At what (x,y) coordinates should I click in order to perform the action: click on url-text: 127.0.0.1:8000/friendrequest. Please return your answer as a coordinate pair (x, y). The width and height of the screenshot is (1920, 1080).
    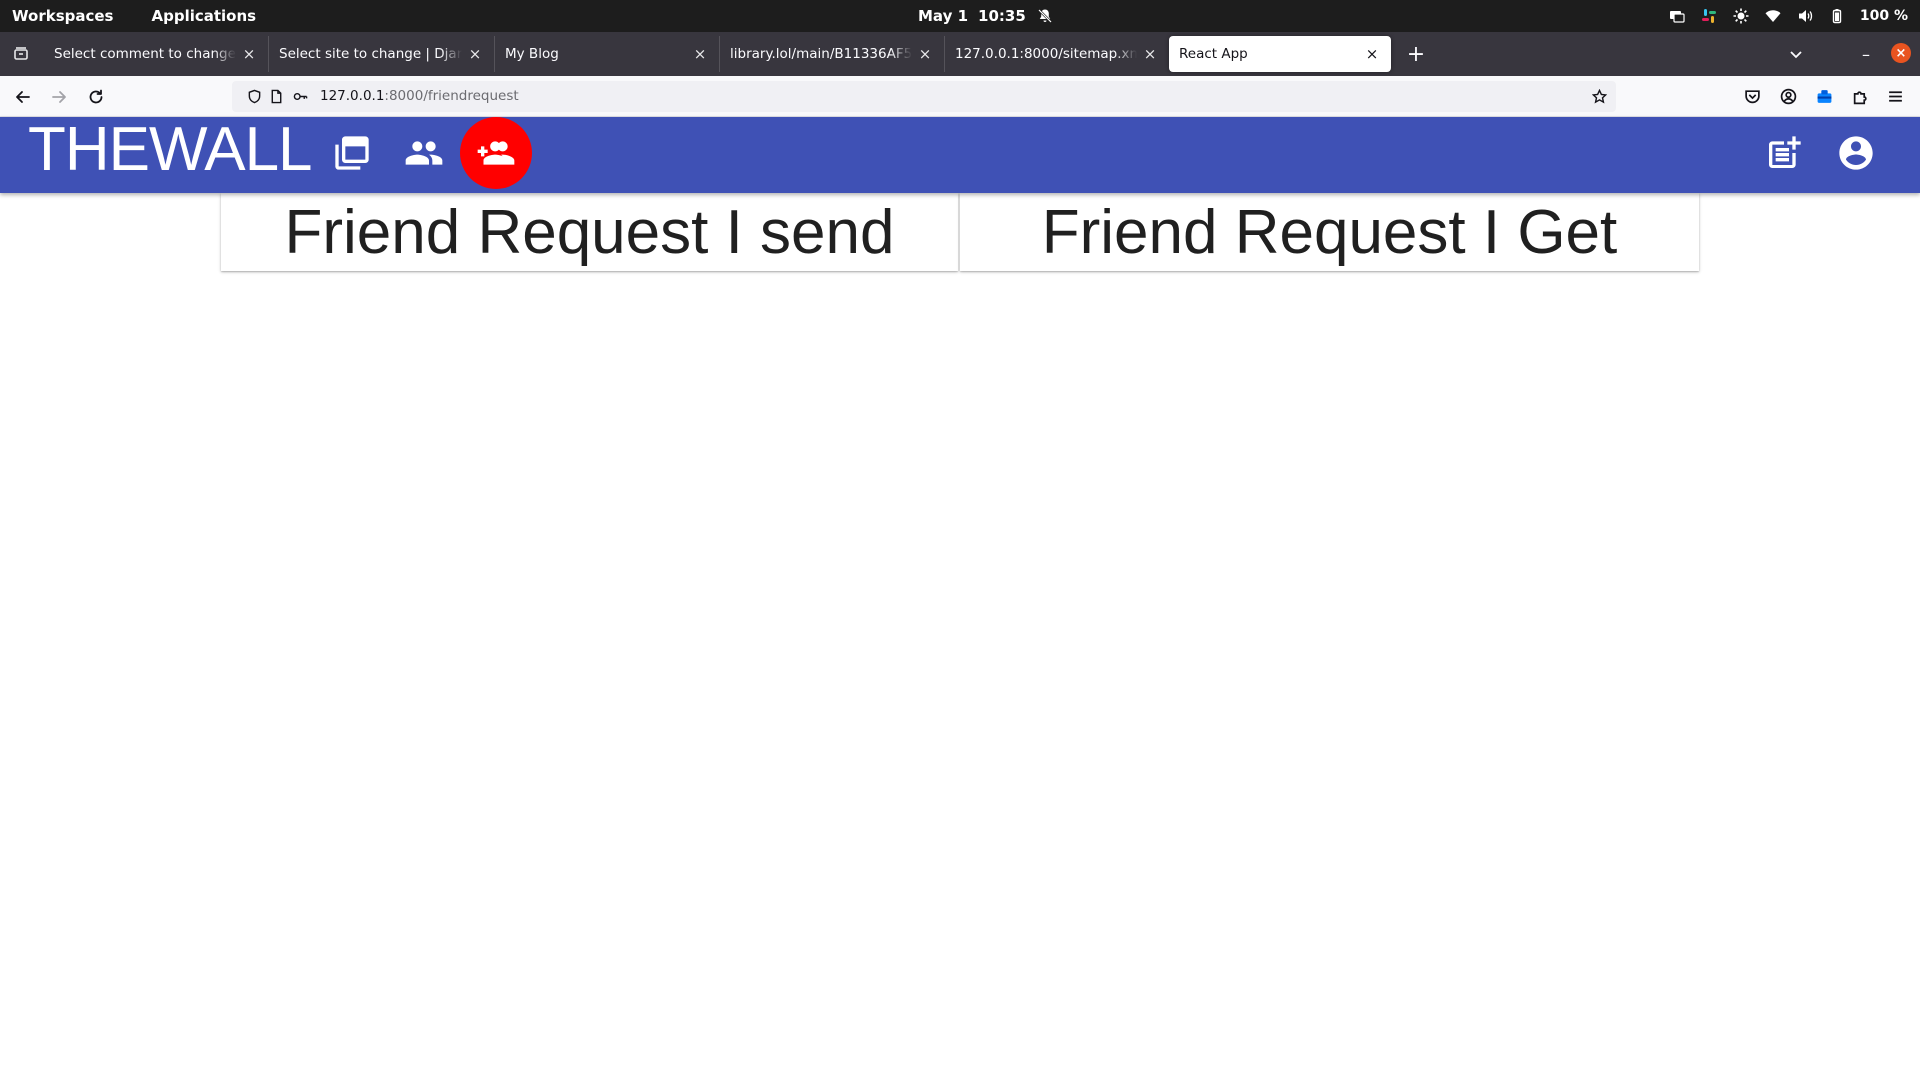
    Looking at the image, I should click on (419, 96).